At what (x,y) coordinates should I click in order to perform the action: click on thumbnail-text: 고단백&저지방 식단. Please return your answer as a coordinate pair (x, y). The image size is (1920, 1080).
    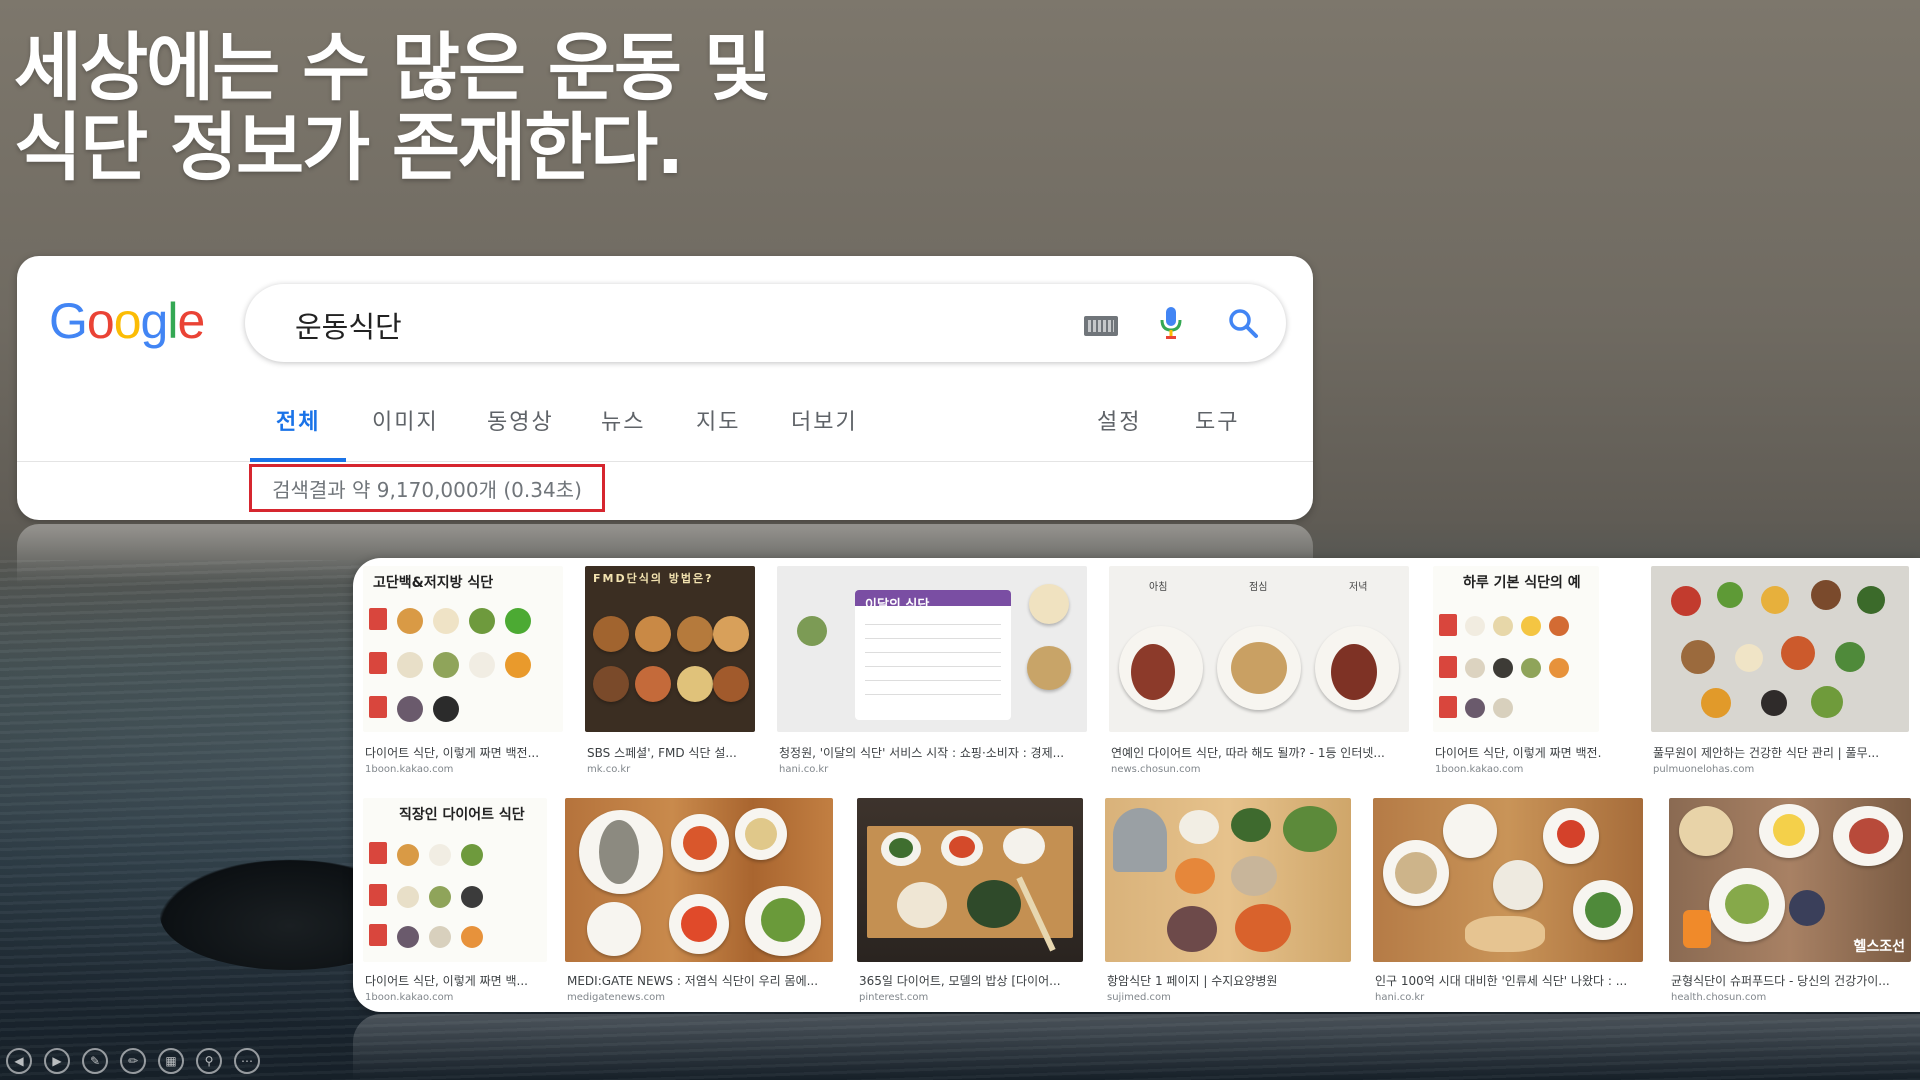
    Looking at the image, I should click on (433, 583).